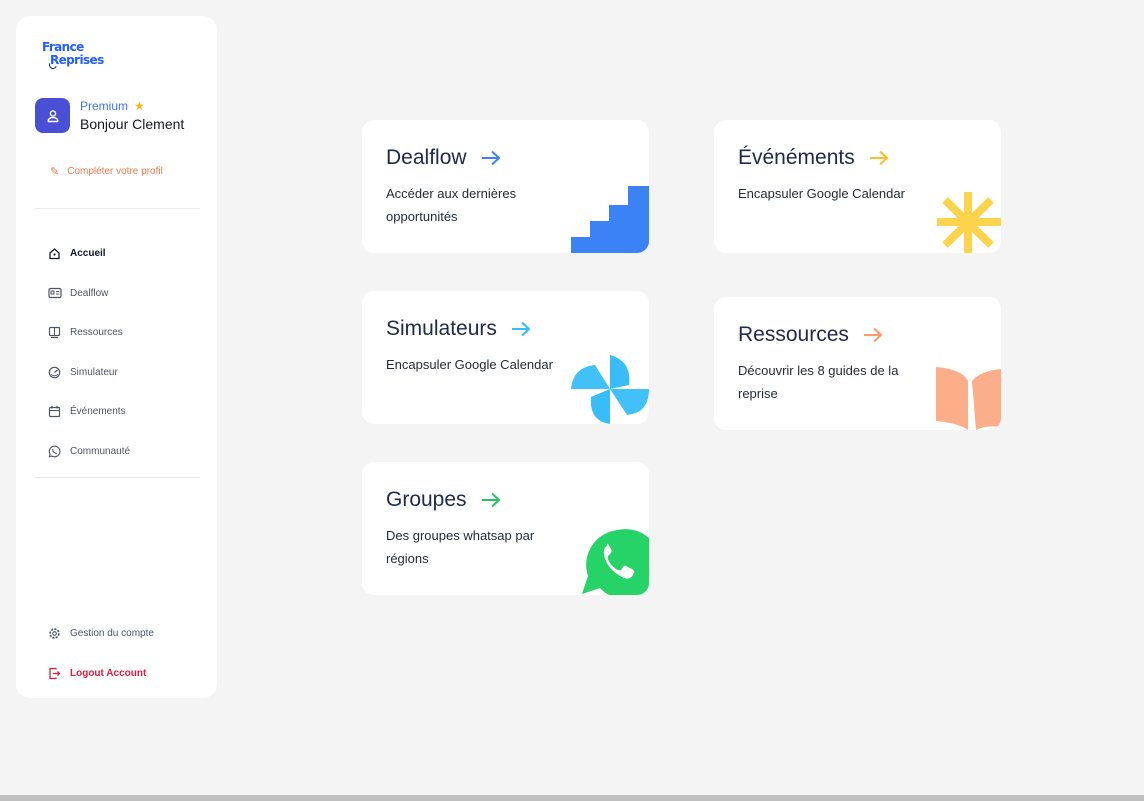  Describe the element at coordinates (96, 333) in the screenshot. I see `nav-label: Ressources` at that location.